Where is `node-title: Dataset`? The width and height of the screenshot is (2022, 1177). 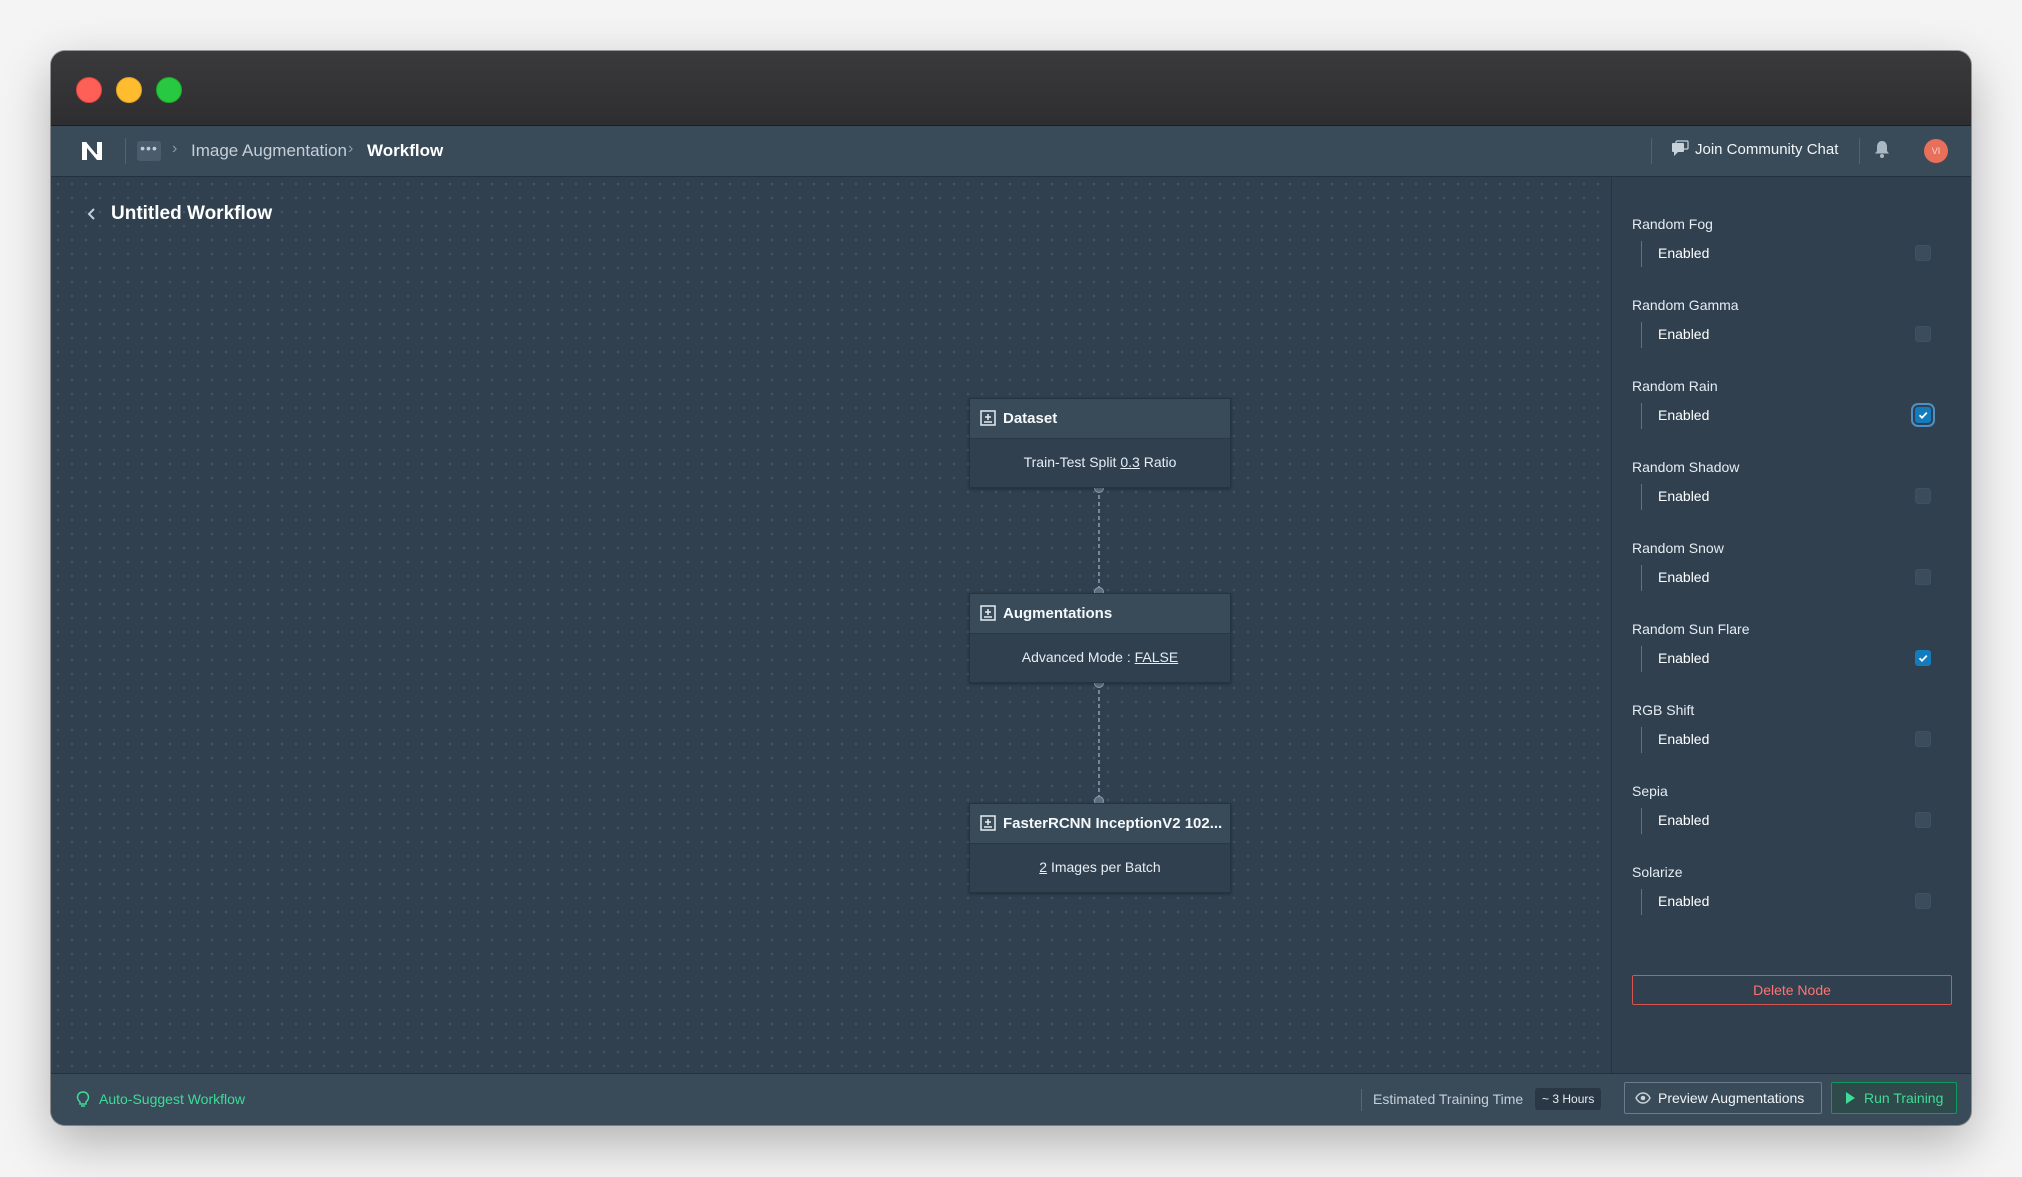 node-title: Dataset is located at coordinates (1030, 418).